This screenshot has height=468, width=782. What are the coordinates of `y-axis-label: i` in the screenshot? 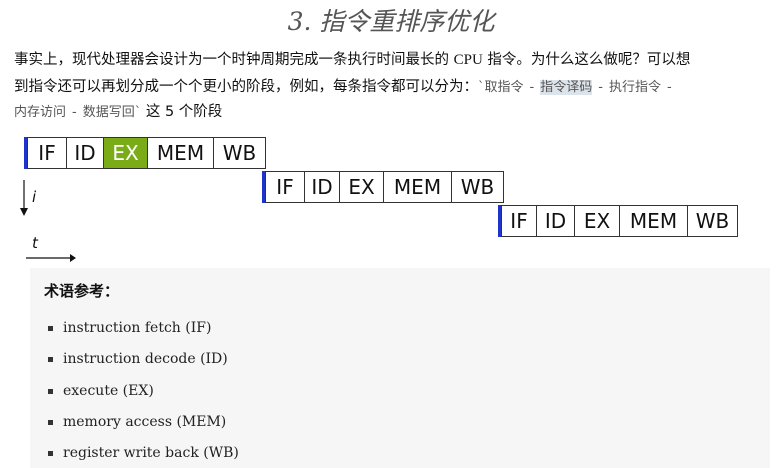 It's located at (34, 197).